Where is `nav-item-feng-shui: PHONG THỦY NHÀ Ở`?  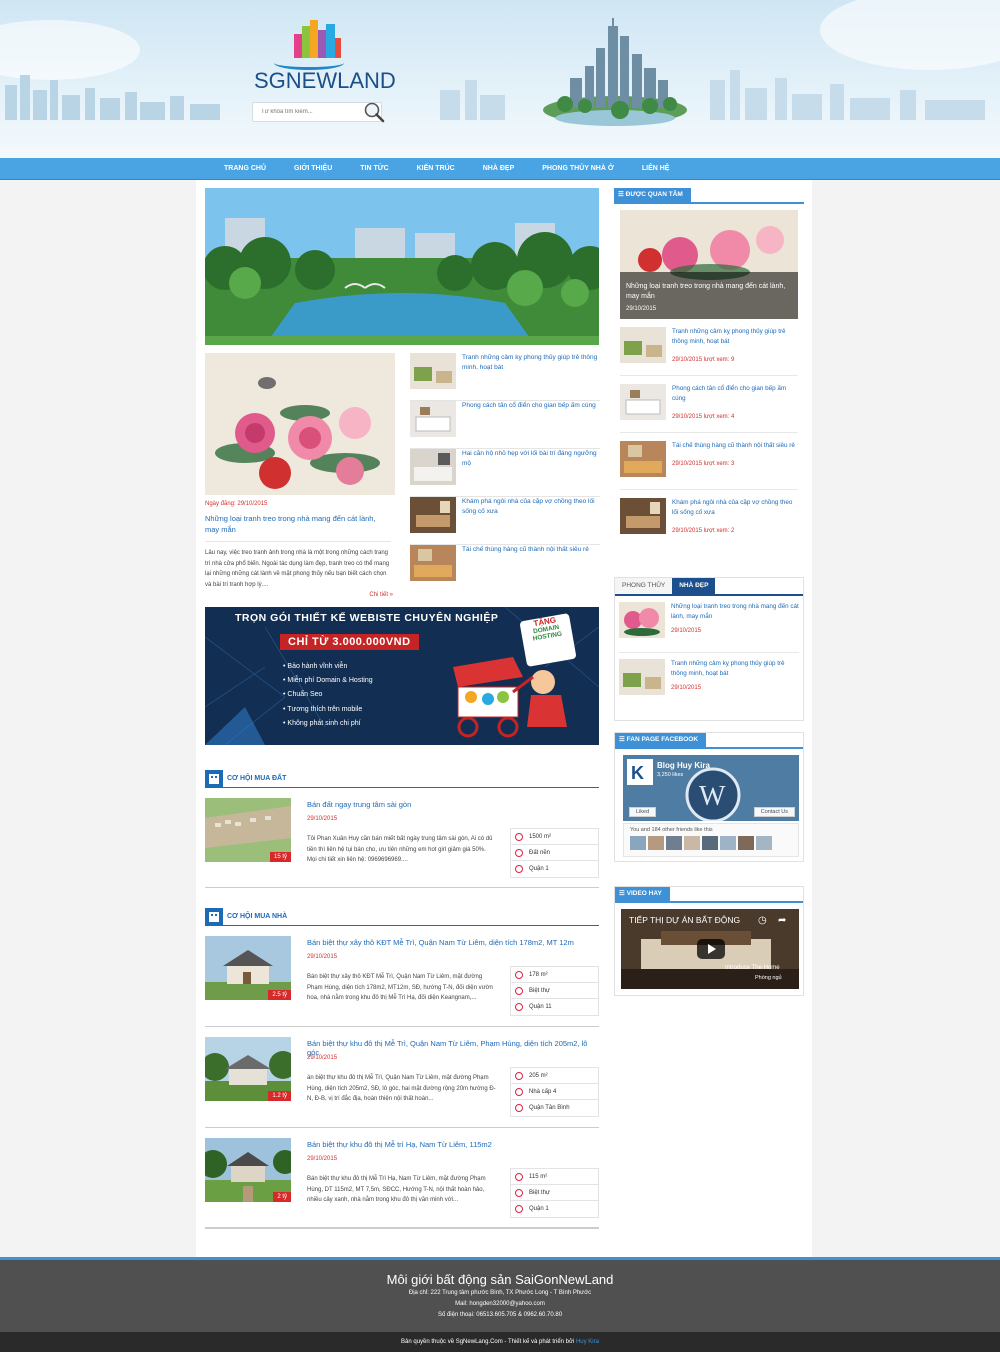 nav-item-feng-shui: PHONG THỦY NHÀ Ở is located at coordinates (578, 169).